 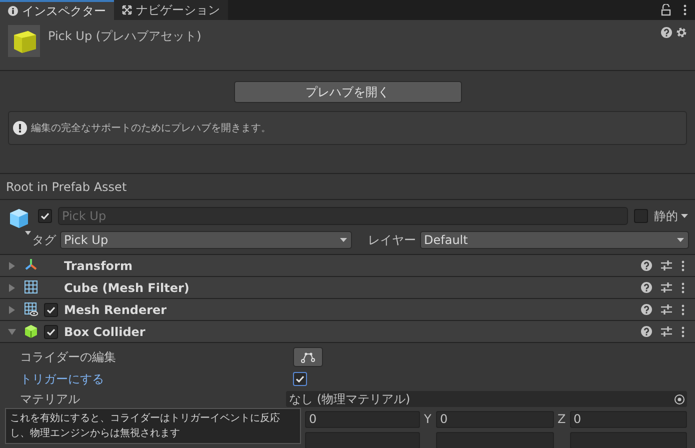 I want to click on edit-collider-button, so click(x=308, y=356).